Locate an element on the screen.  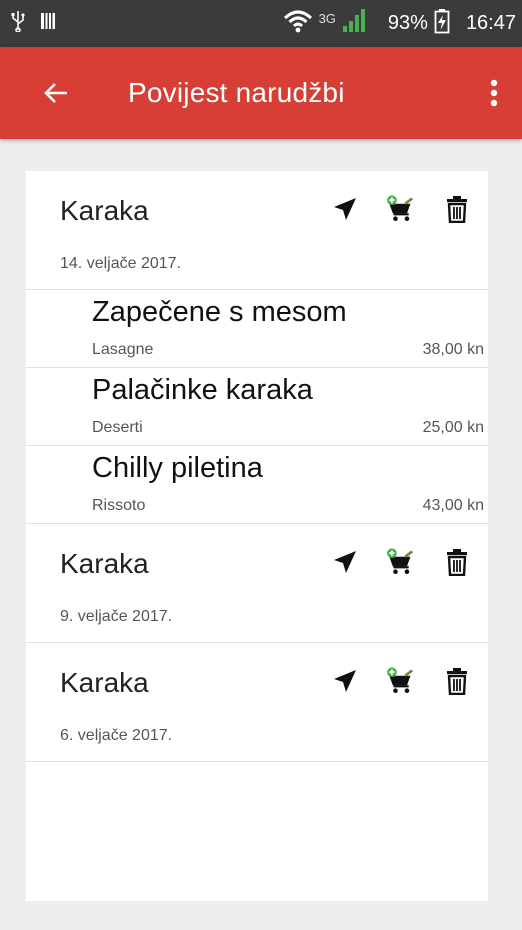
app-bar: Povijest narudžbi is located at coordinates (261, 93).